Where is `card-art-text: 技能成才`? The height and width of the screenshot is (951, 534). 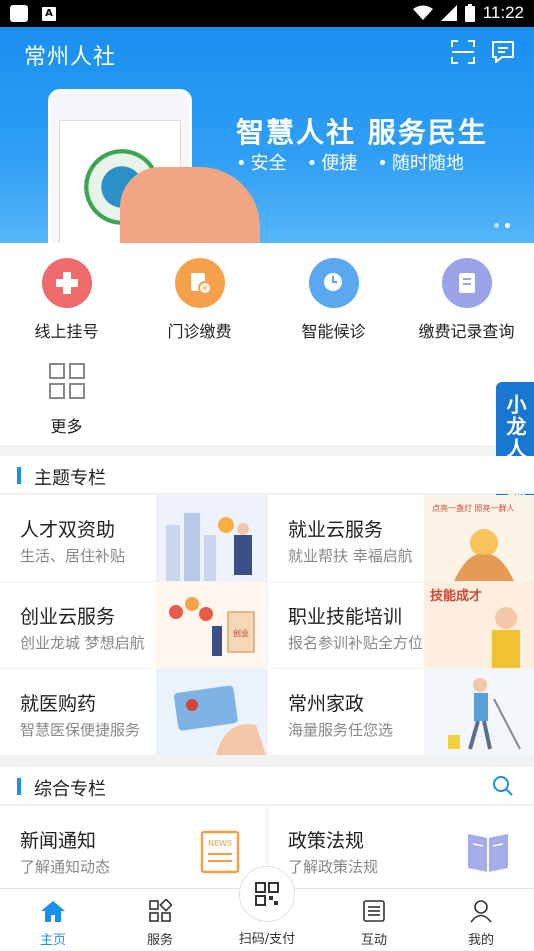 card-art-text: 技能成才 is located at coordinates (456, 596).